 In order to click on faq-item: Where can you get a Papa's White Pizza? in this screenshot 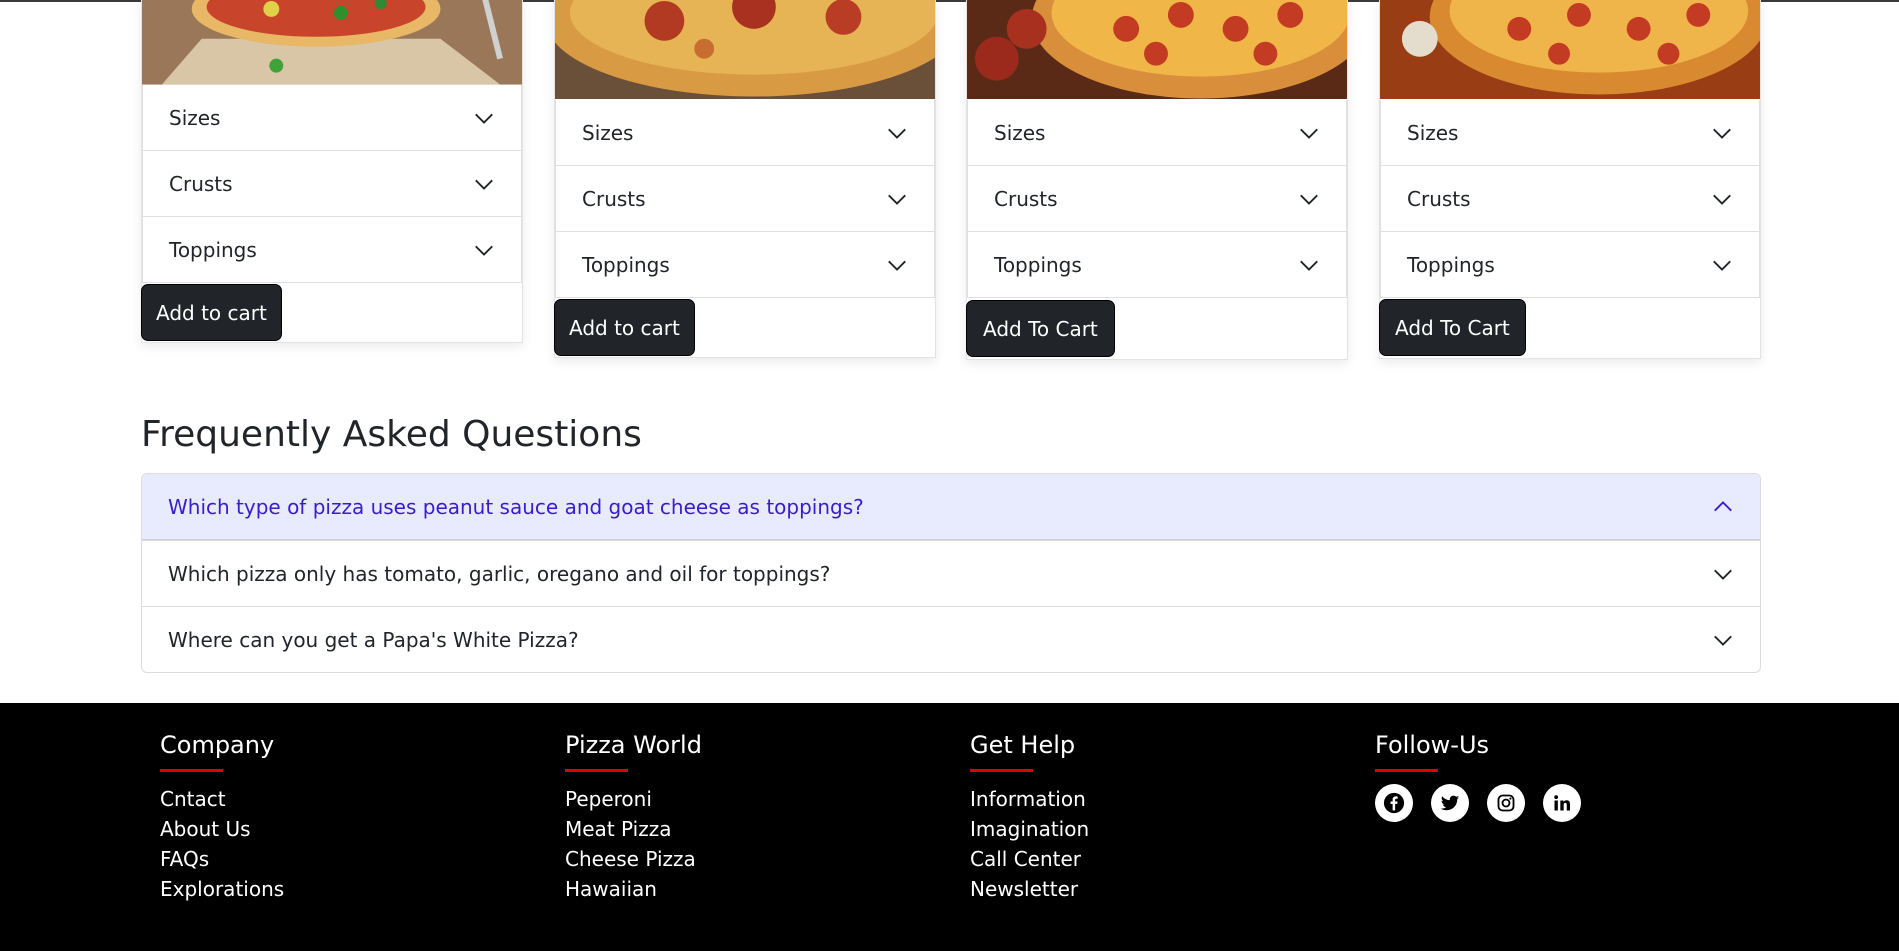, I will do `click(951, 639)`.